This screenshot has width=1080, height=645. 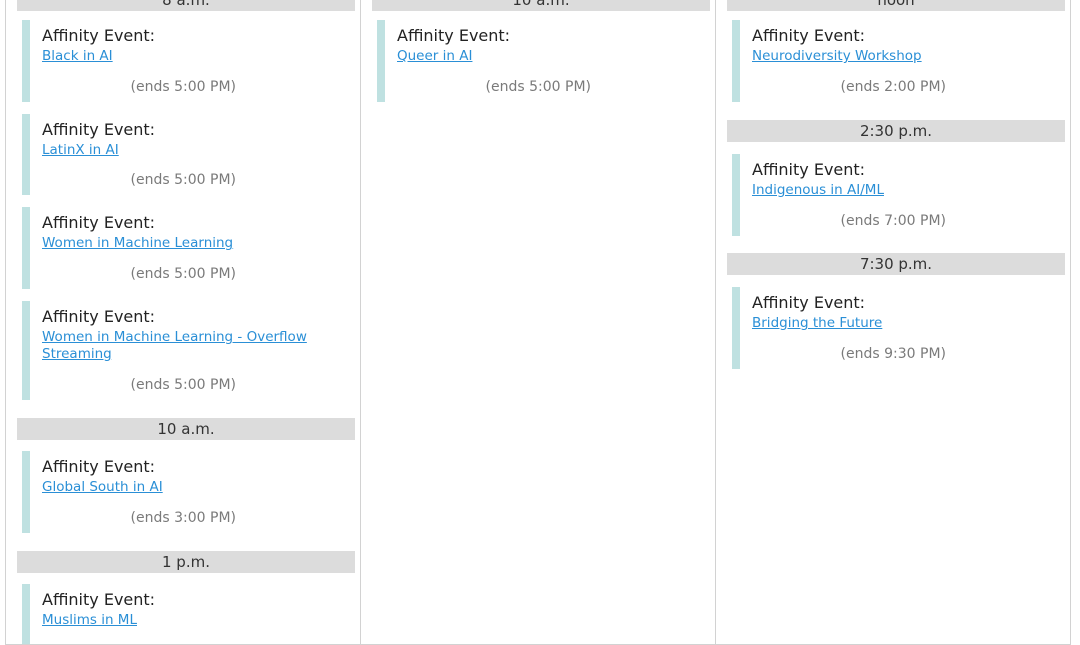 I want to click on event-card: Affinity Event: Muslims in ML, so click(x=185, y=614).